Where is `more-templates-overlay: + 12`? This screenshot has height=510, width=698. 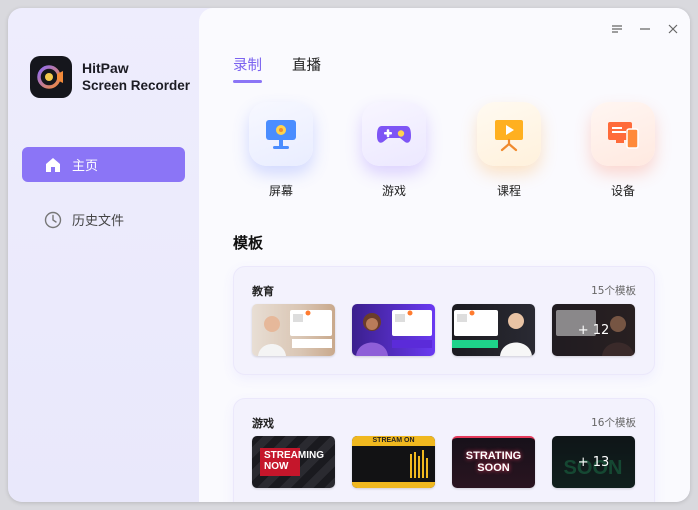 more-templates-overlay: + 12 is located at coordinates (593, 330).